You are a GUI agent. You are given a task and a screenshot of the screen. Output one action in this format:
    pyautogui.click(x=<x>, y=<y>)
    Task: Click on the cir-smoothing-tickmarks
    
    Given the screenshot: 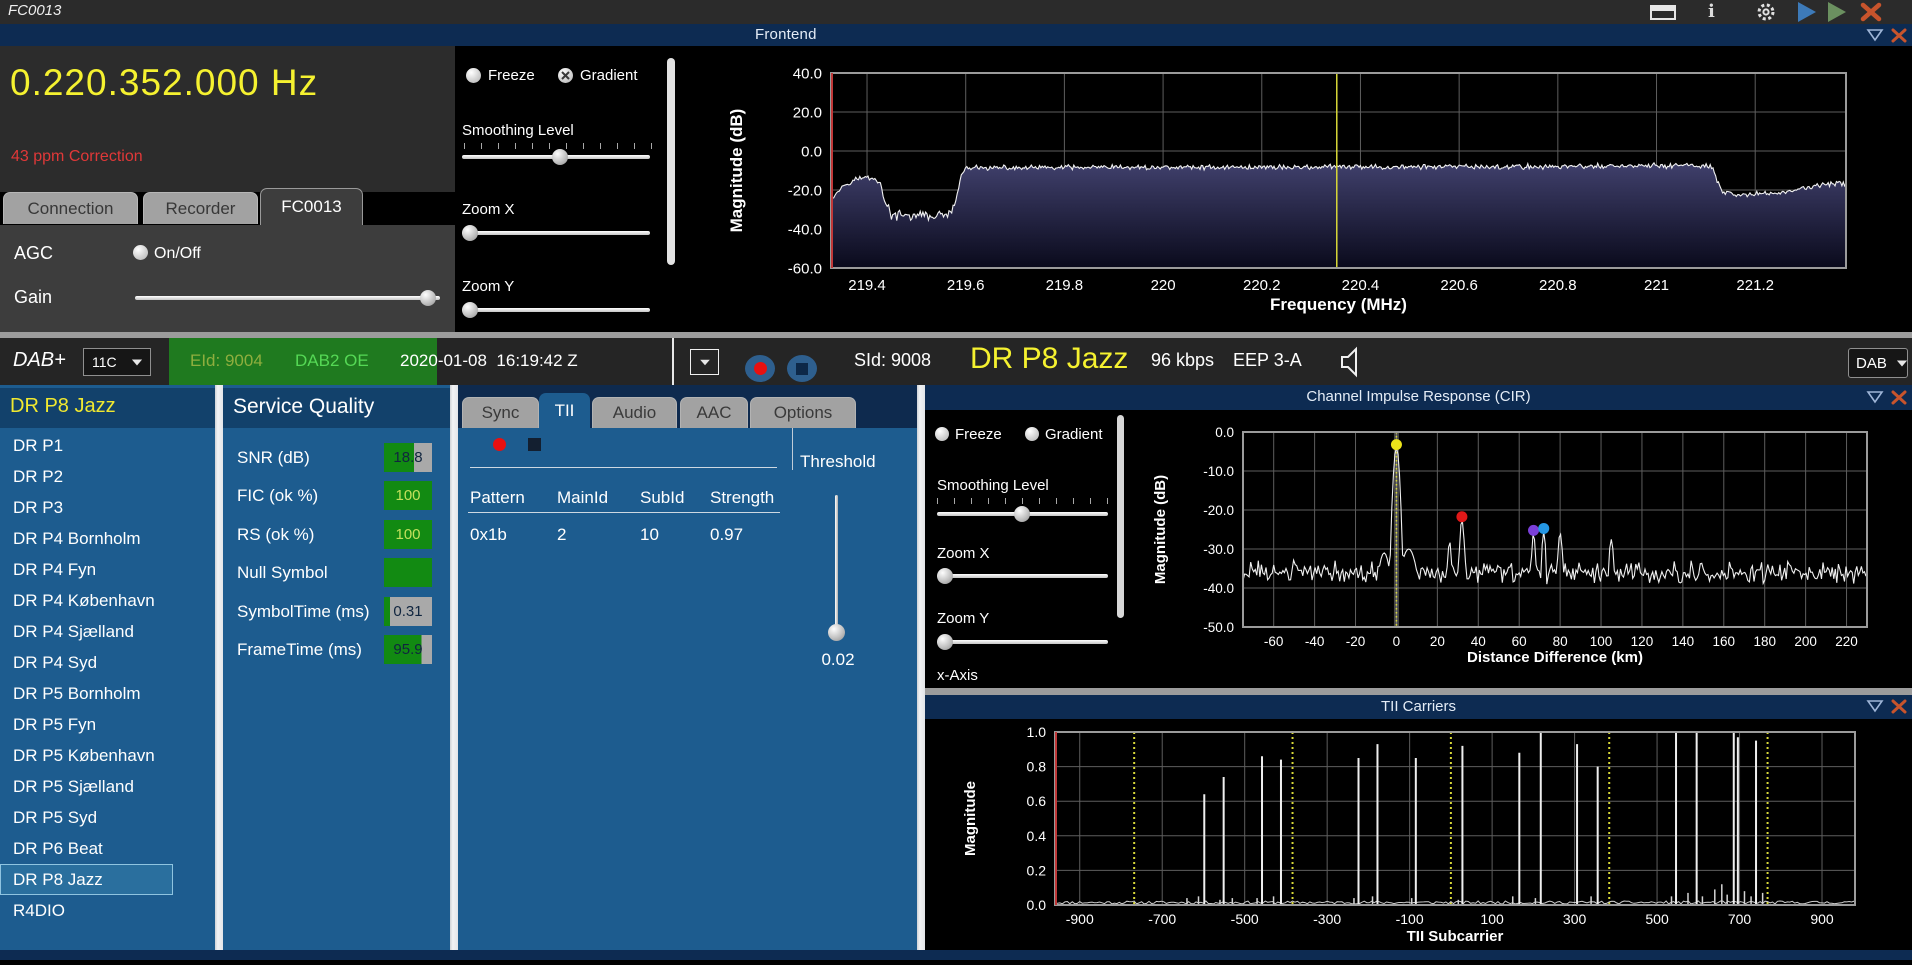 What is the action you would take?
    pyautogui.click(x=1022, y=501)
    